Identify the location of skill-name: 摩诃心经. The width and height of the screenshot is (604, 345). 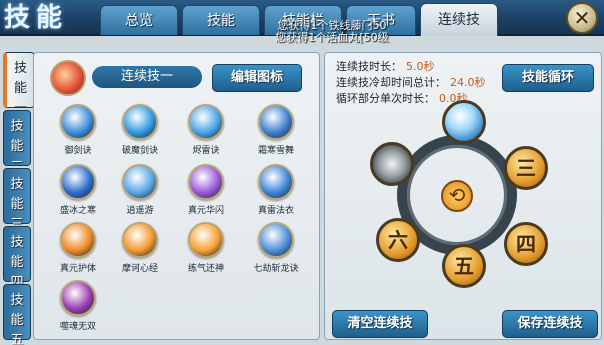
(139, 269).